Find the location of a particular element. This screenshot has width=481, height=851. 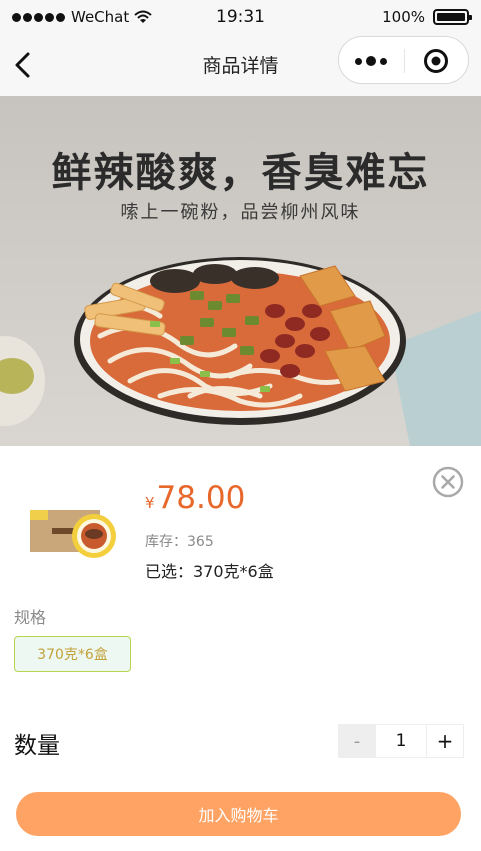

target-icon is located at coordinates (436, 61).